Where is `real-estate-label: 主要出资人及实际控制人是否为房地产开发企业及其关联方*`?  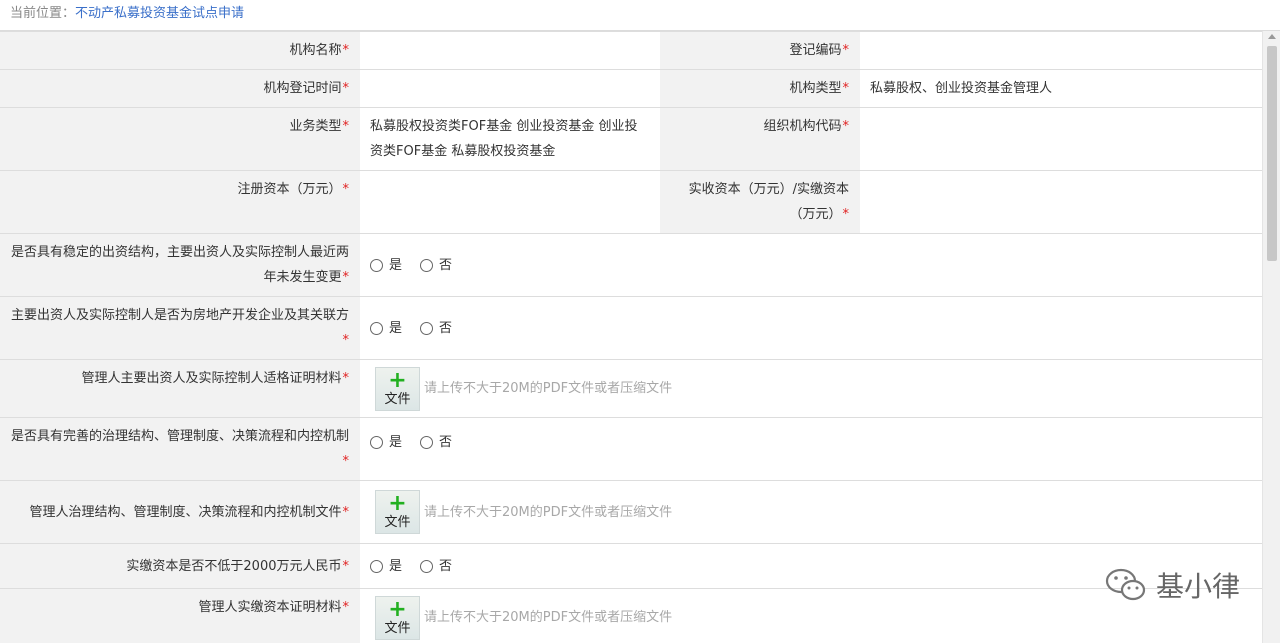
real-estate-label: 主要出资人及实际控制人是否为房地产开发企业及其关联方* is located at coordinates (180, 328).